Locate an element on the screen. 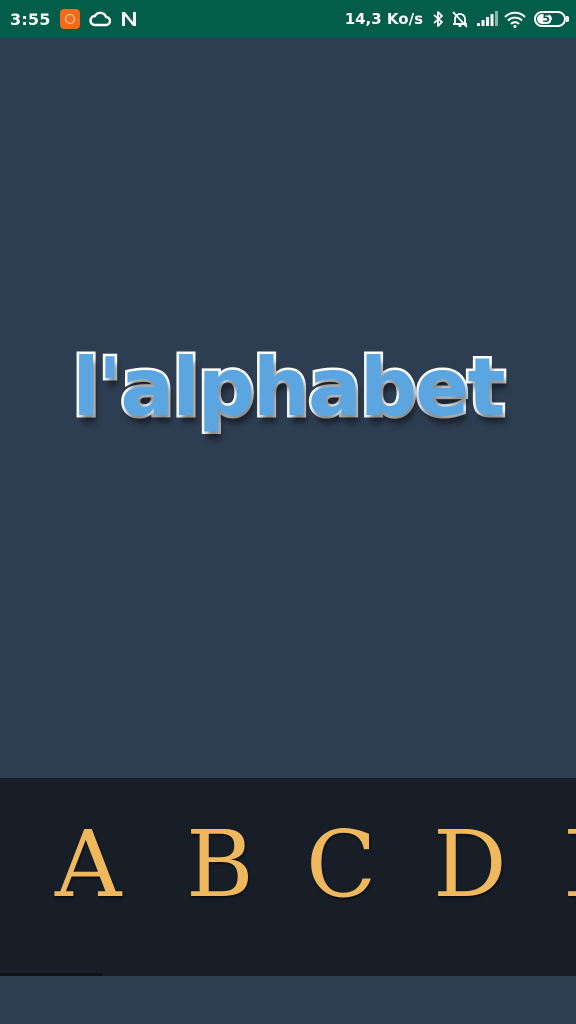 The width and height of the screenshot is (576, 1024). status-time: 3:55 is located at coordinates (30, 19).